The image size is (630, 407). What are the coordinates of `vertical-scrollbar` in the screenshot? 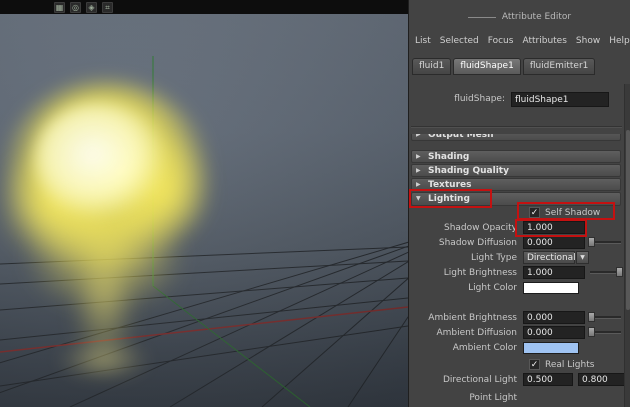 It's located at (627, 245).